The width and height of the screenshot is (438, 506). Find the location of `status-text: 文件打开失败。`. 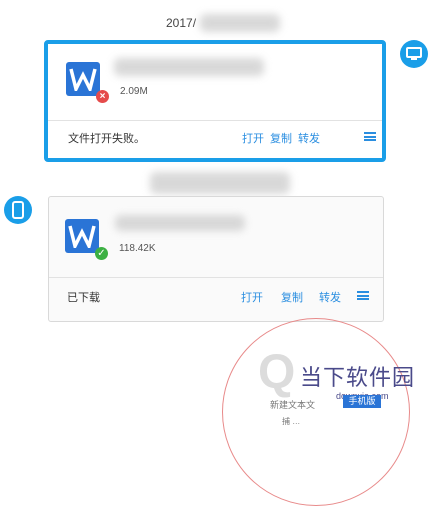

status-text: 文件打开失败。 is located at coordinates (106, 139).